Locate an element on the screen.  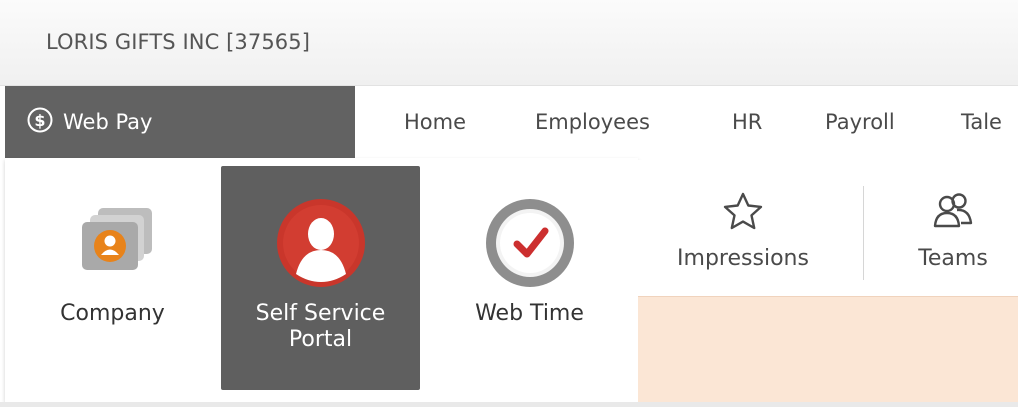
web-pay-label: Web Pay is located at coordinates (108, 122).